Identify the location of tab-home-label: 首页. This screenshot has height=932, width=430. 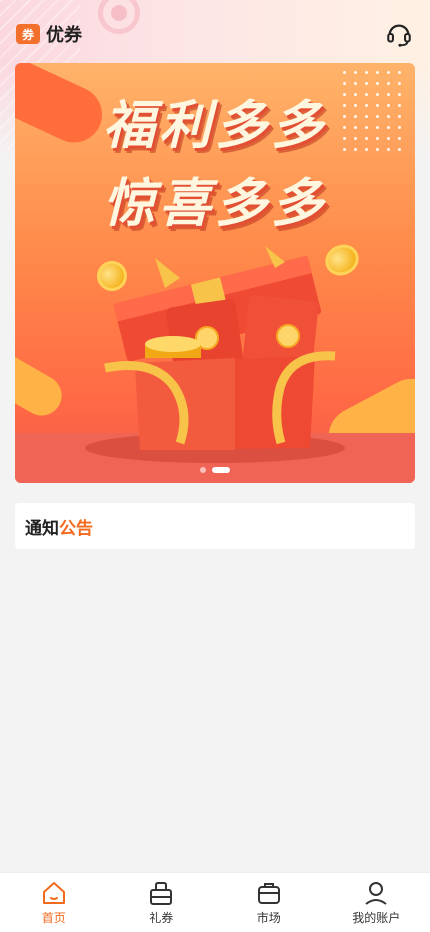
(53, 918).